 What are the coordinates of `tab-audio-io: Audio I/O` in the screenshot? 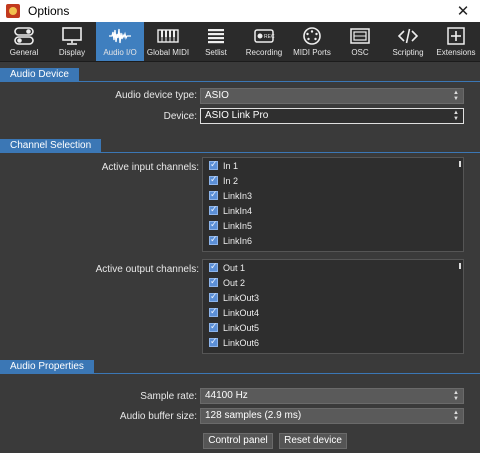 It's located at (120, 41).